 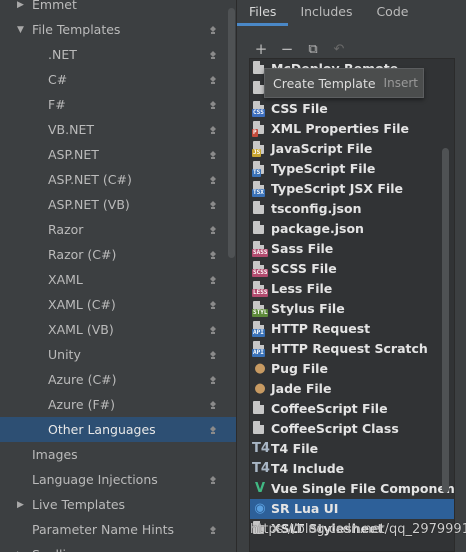 I want to click on template-name: Sass File, so click(x=302, y=248).